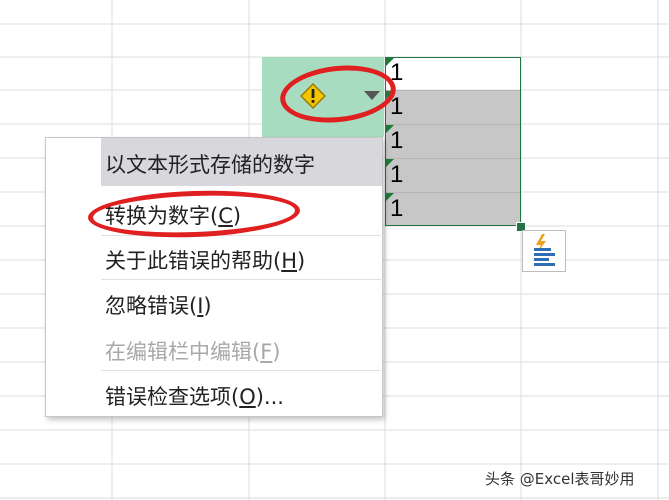  I want to click on menu-item-ignore-error: 忽略错误(I), so click(158, 305).